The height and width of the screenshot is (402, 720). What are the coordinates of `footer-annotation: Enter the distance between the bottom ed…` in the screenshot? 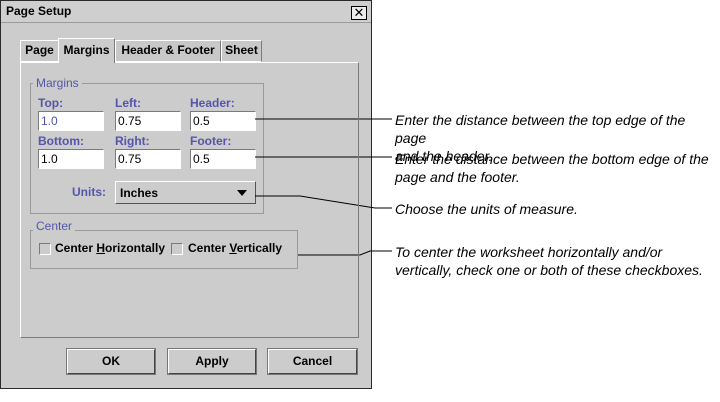 It's located at (552, 168).